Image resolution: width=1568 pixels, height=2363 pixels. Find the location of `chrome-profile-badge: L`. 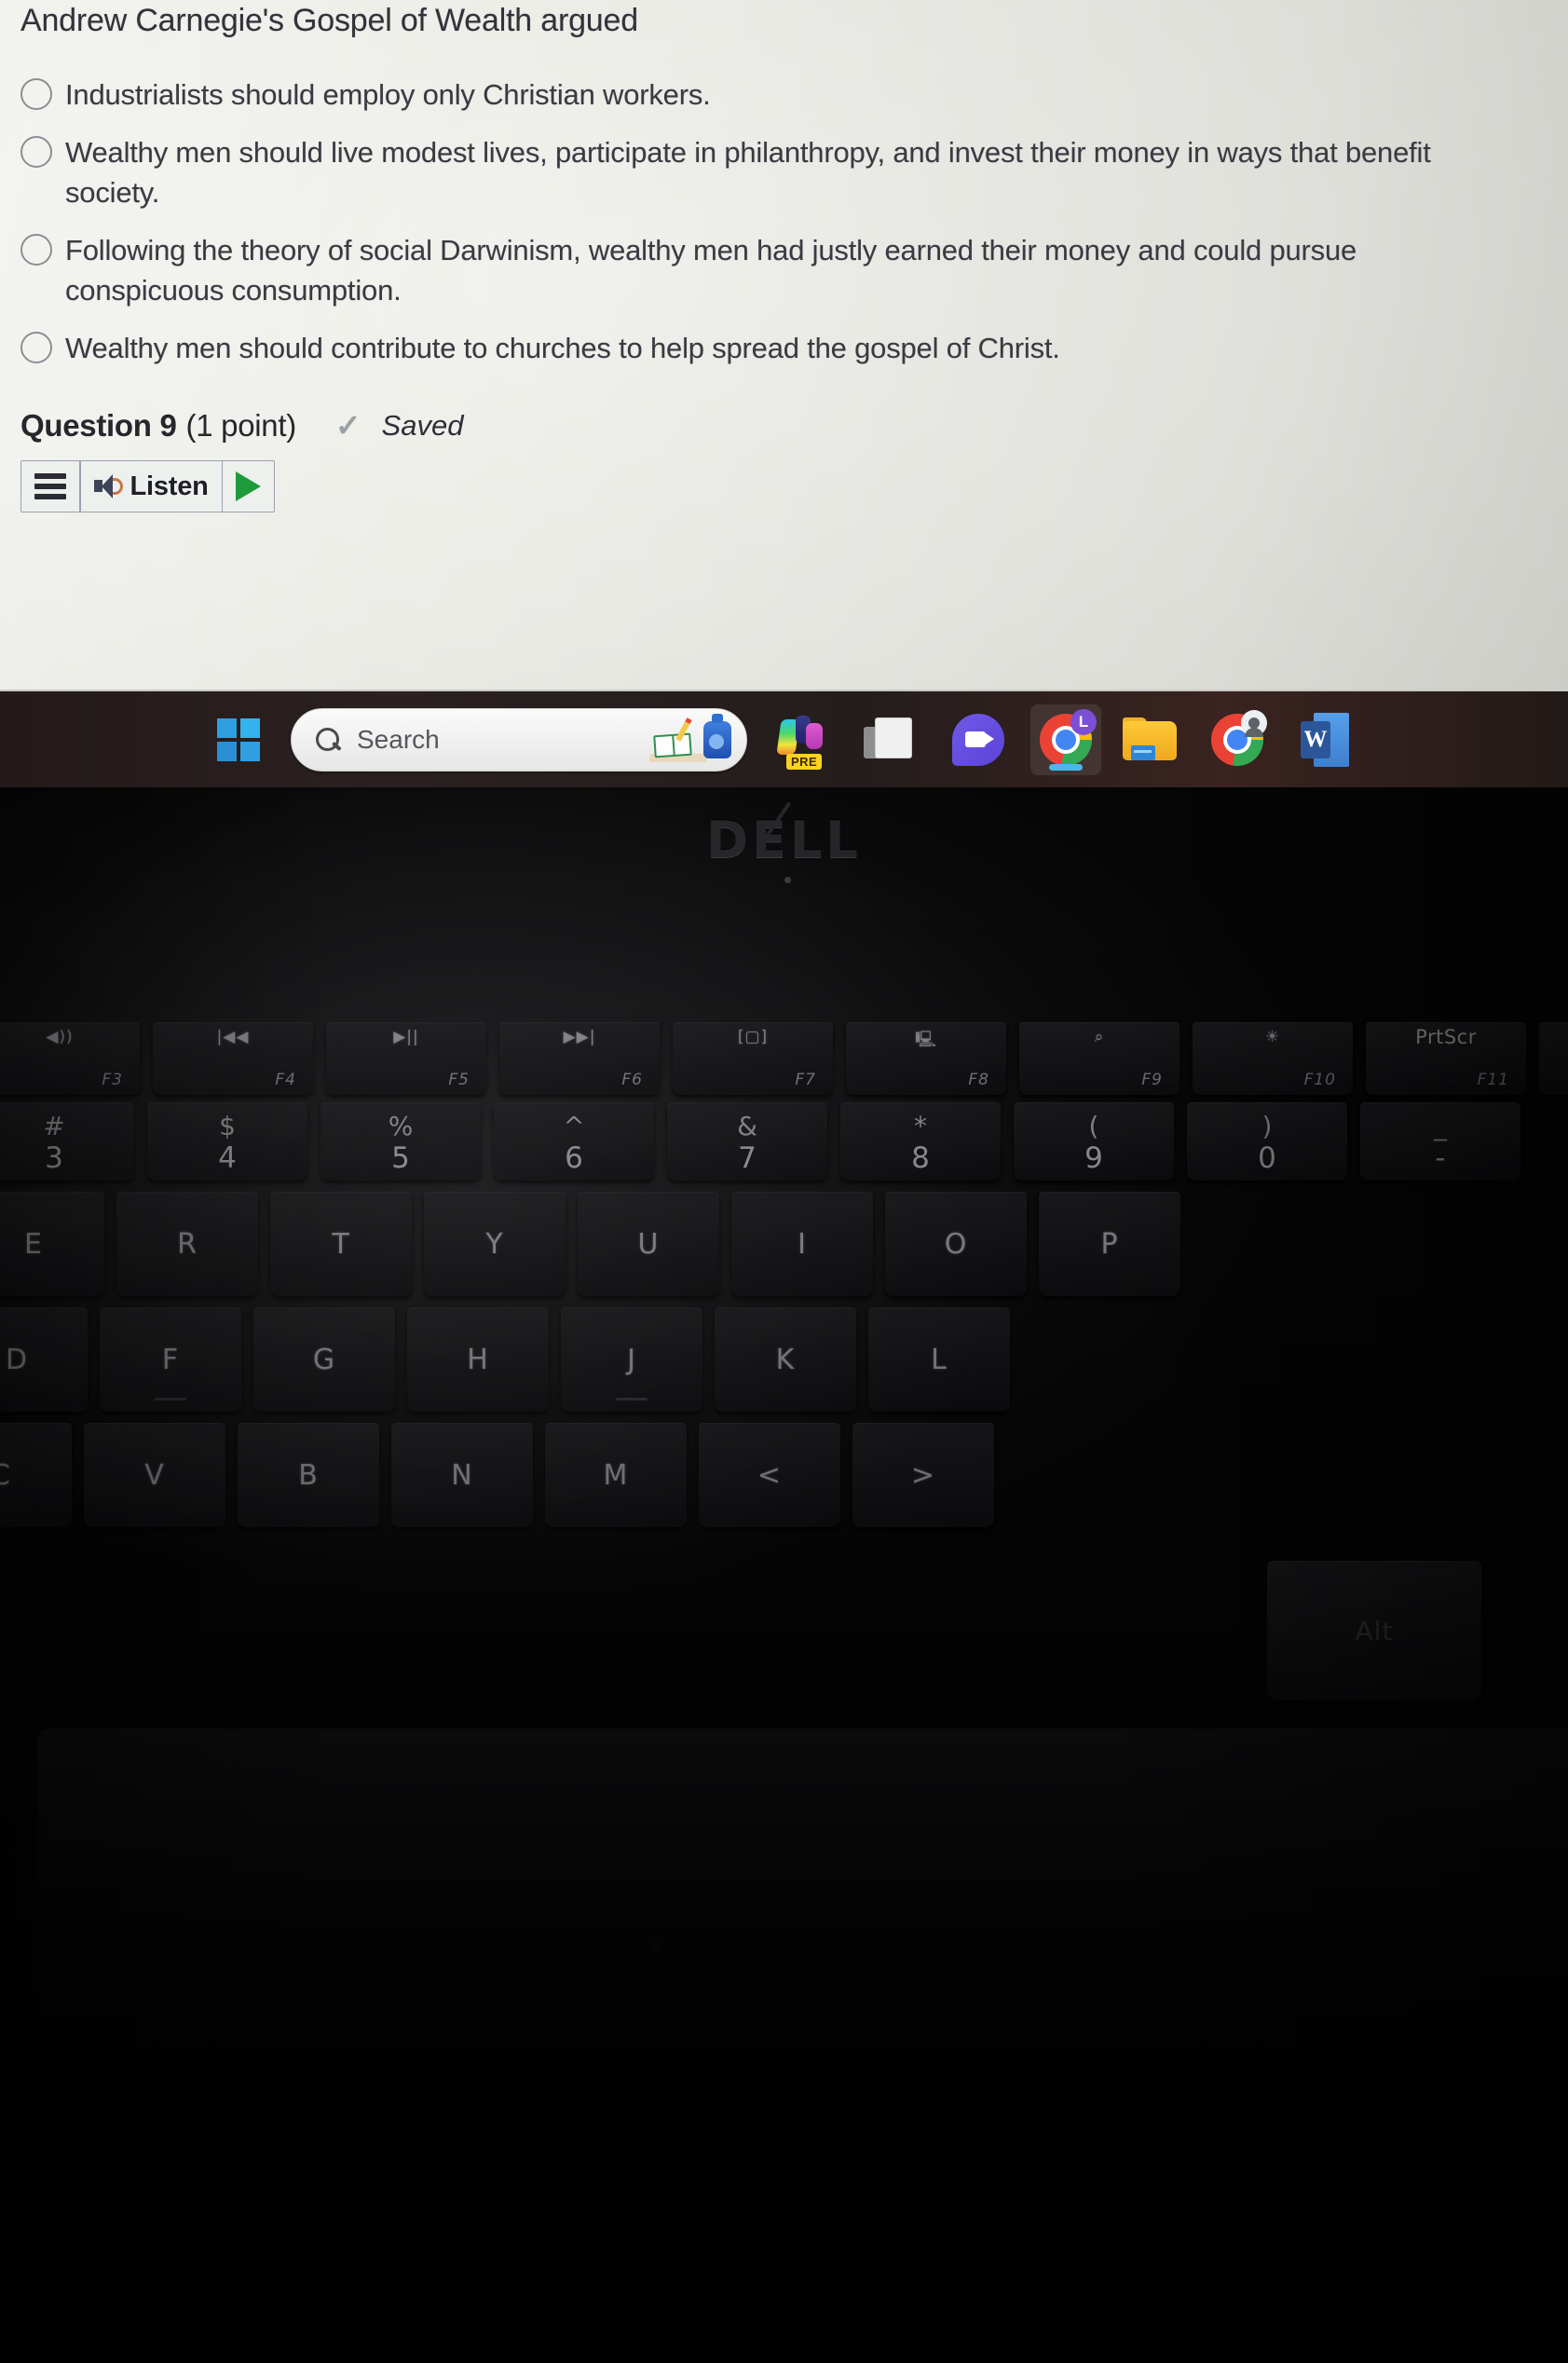

chrome-profile-badge: L is located at coordinates (1083, 721).